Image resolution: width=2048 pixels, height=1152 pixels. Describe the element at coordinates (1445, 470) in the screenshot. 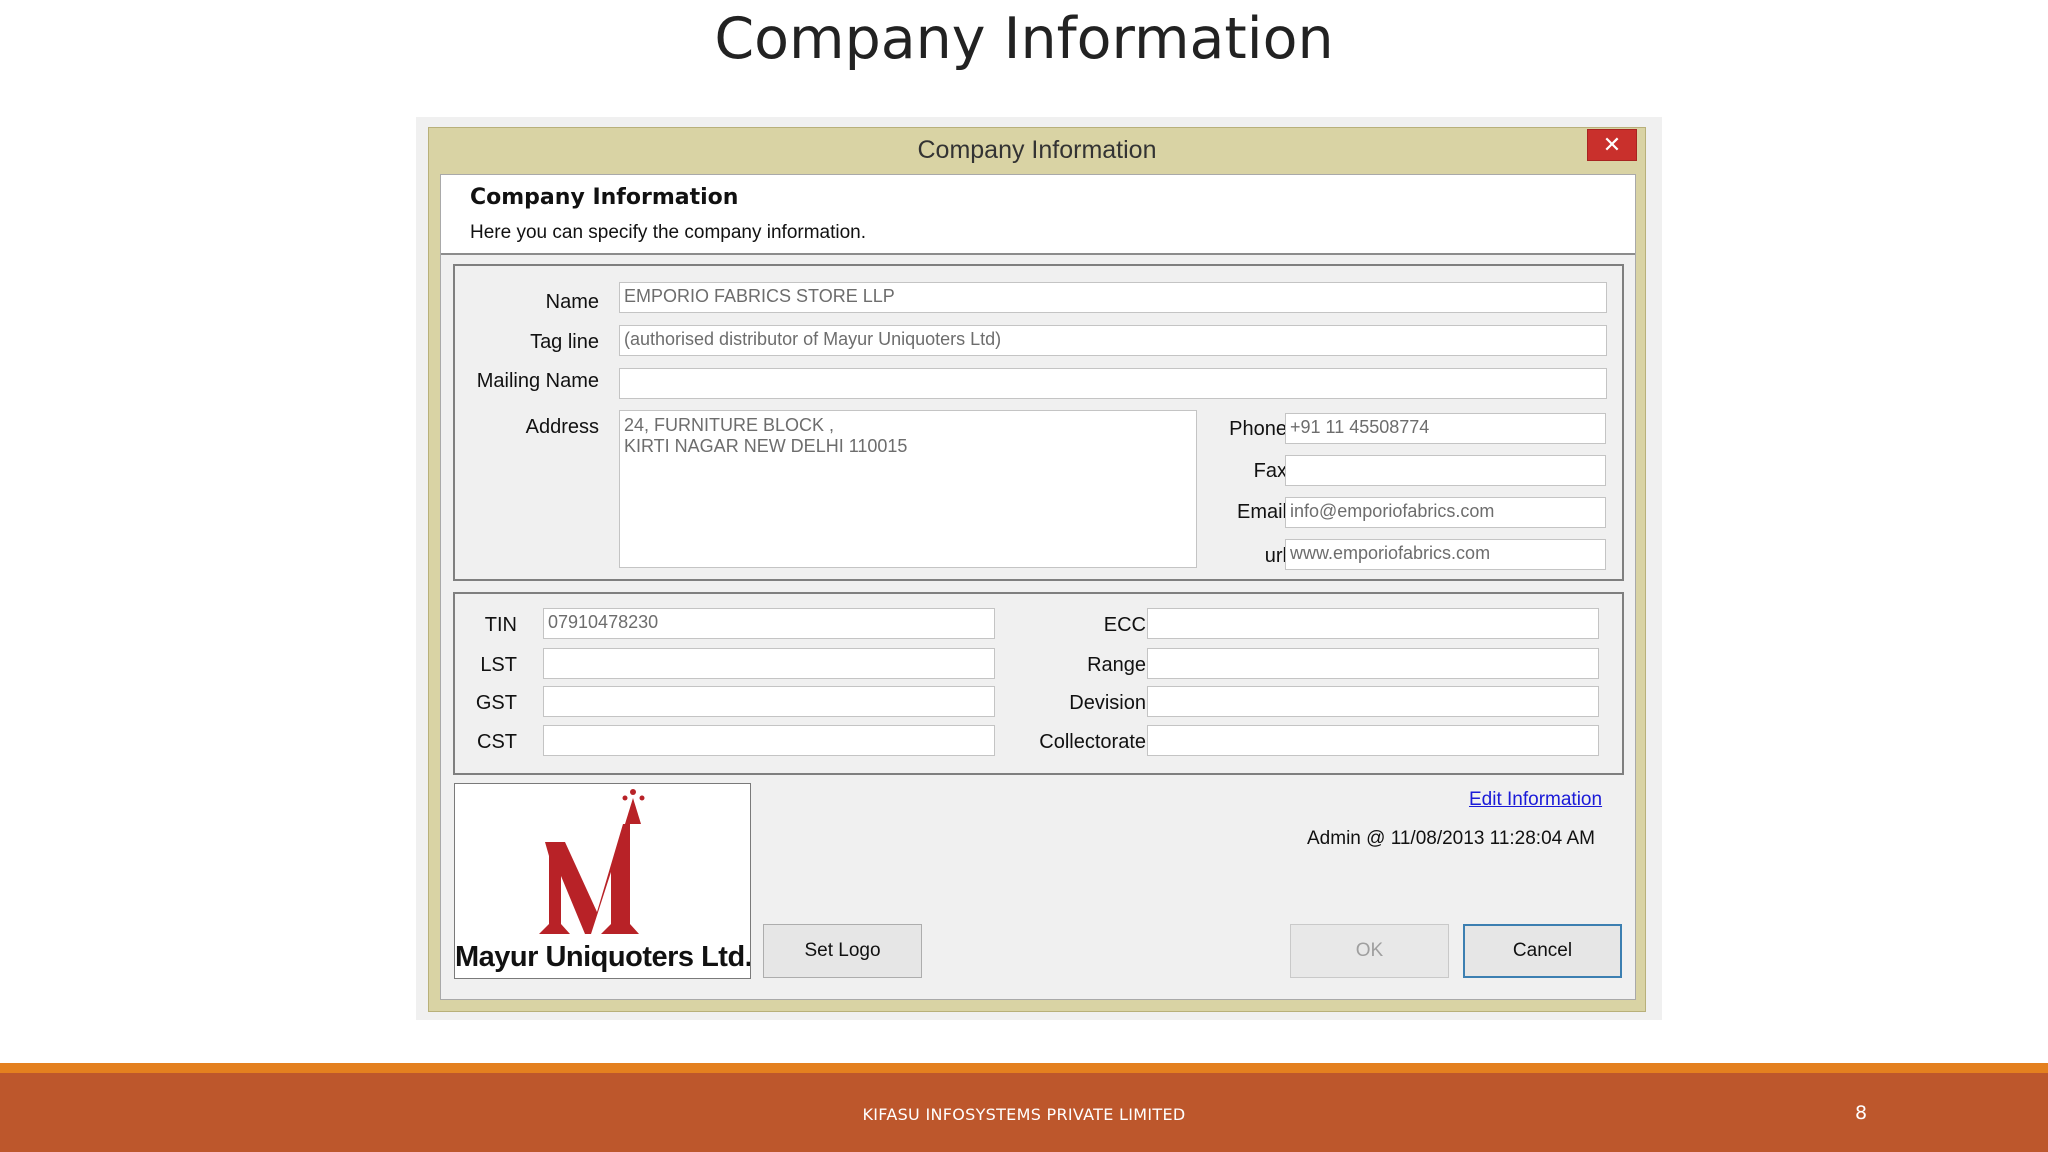

I see `fax-field` at that location.